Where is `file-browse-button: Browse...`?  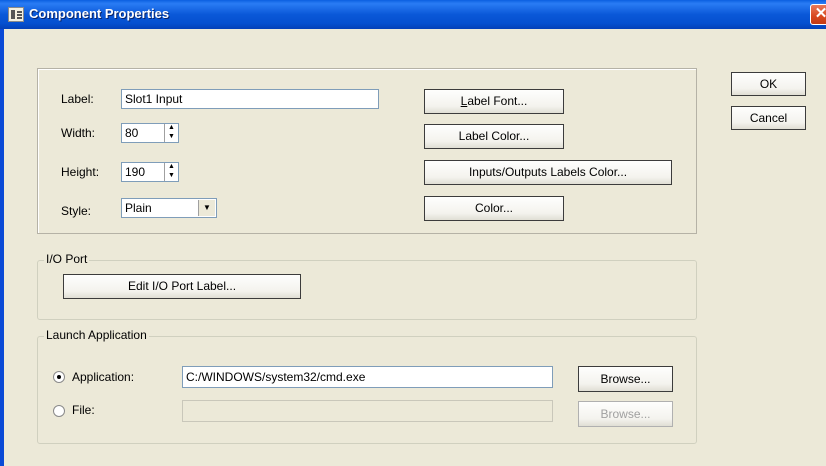 file-browse-button: Browse... is located at coordinates (625, 414).